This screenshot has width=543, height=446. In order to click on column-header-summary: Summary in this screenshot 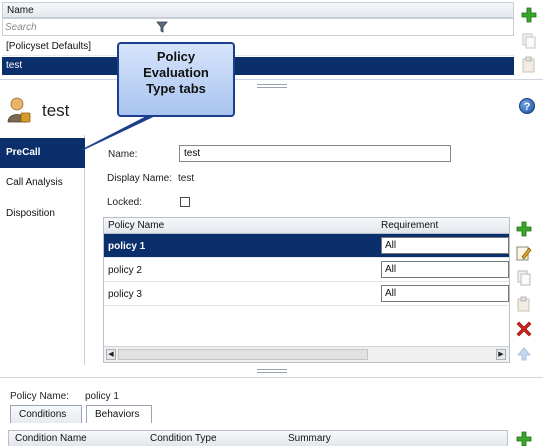, I will do `click(309, 438)`.